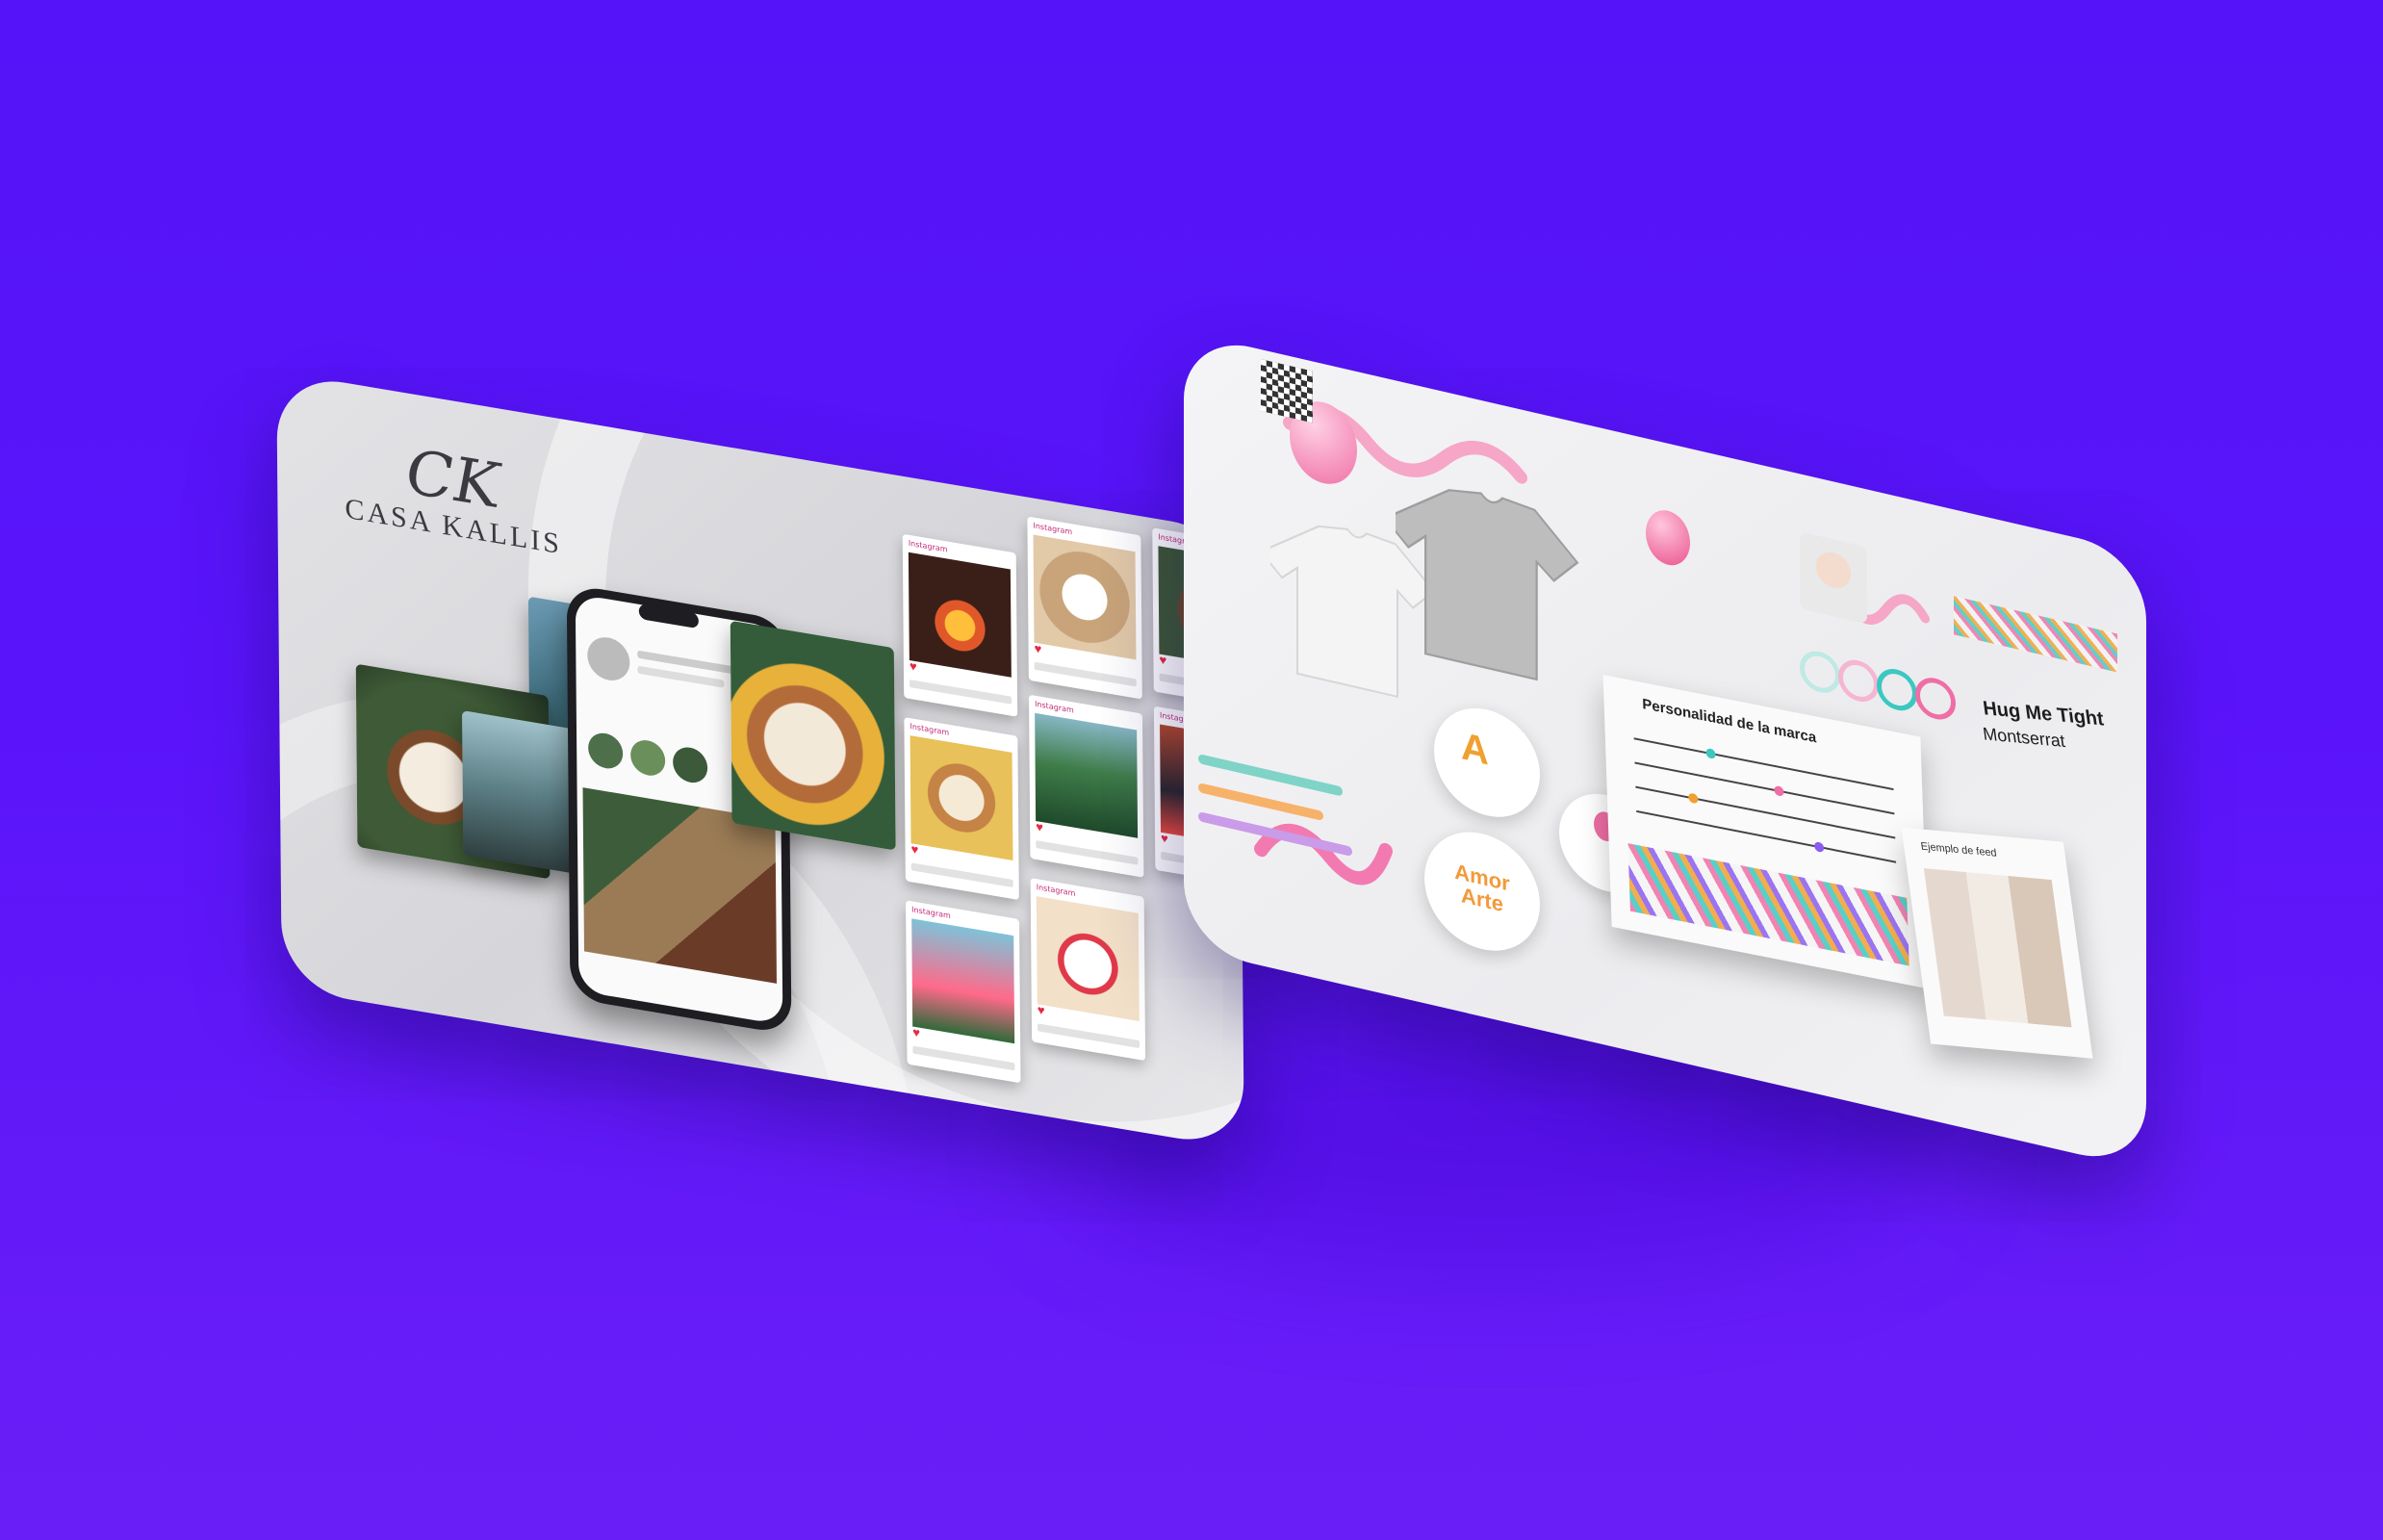  Describe the element at coordinates (1959, 850) in the screenshot. I see `brochure-2-title: Ejemplo de feed` at that location.